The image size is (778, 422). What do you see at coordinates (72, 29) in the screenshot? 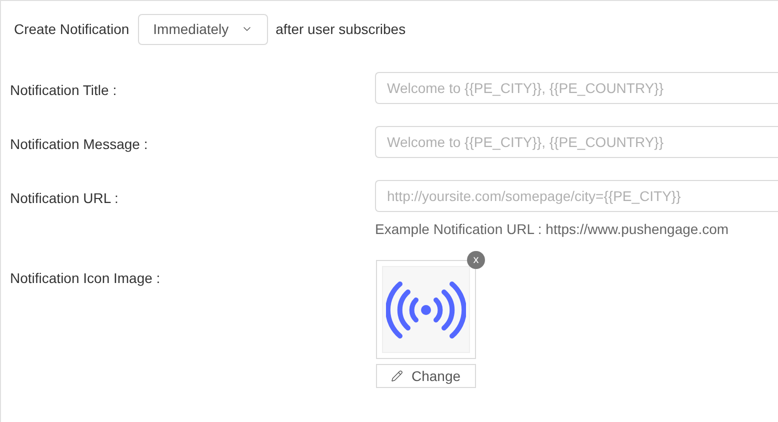
I see `schedule-label: Create Notification` at bounding box center [72, 29].